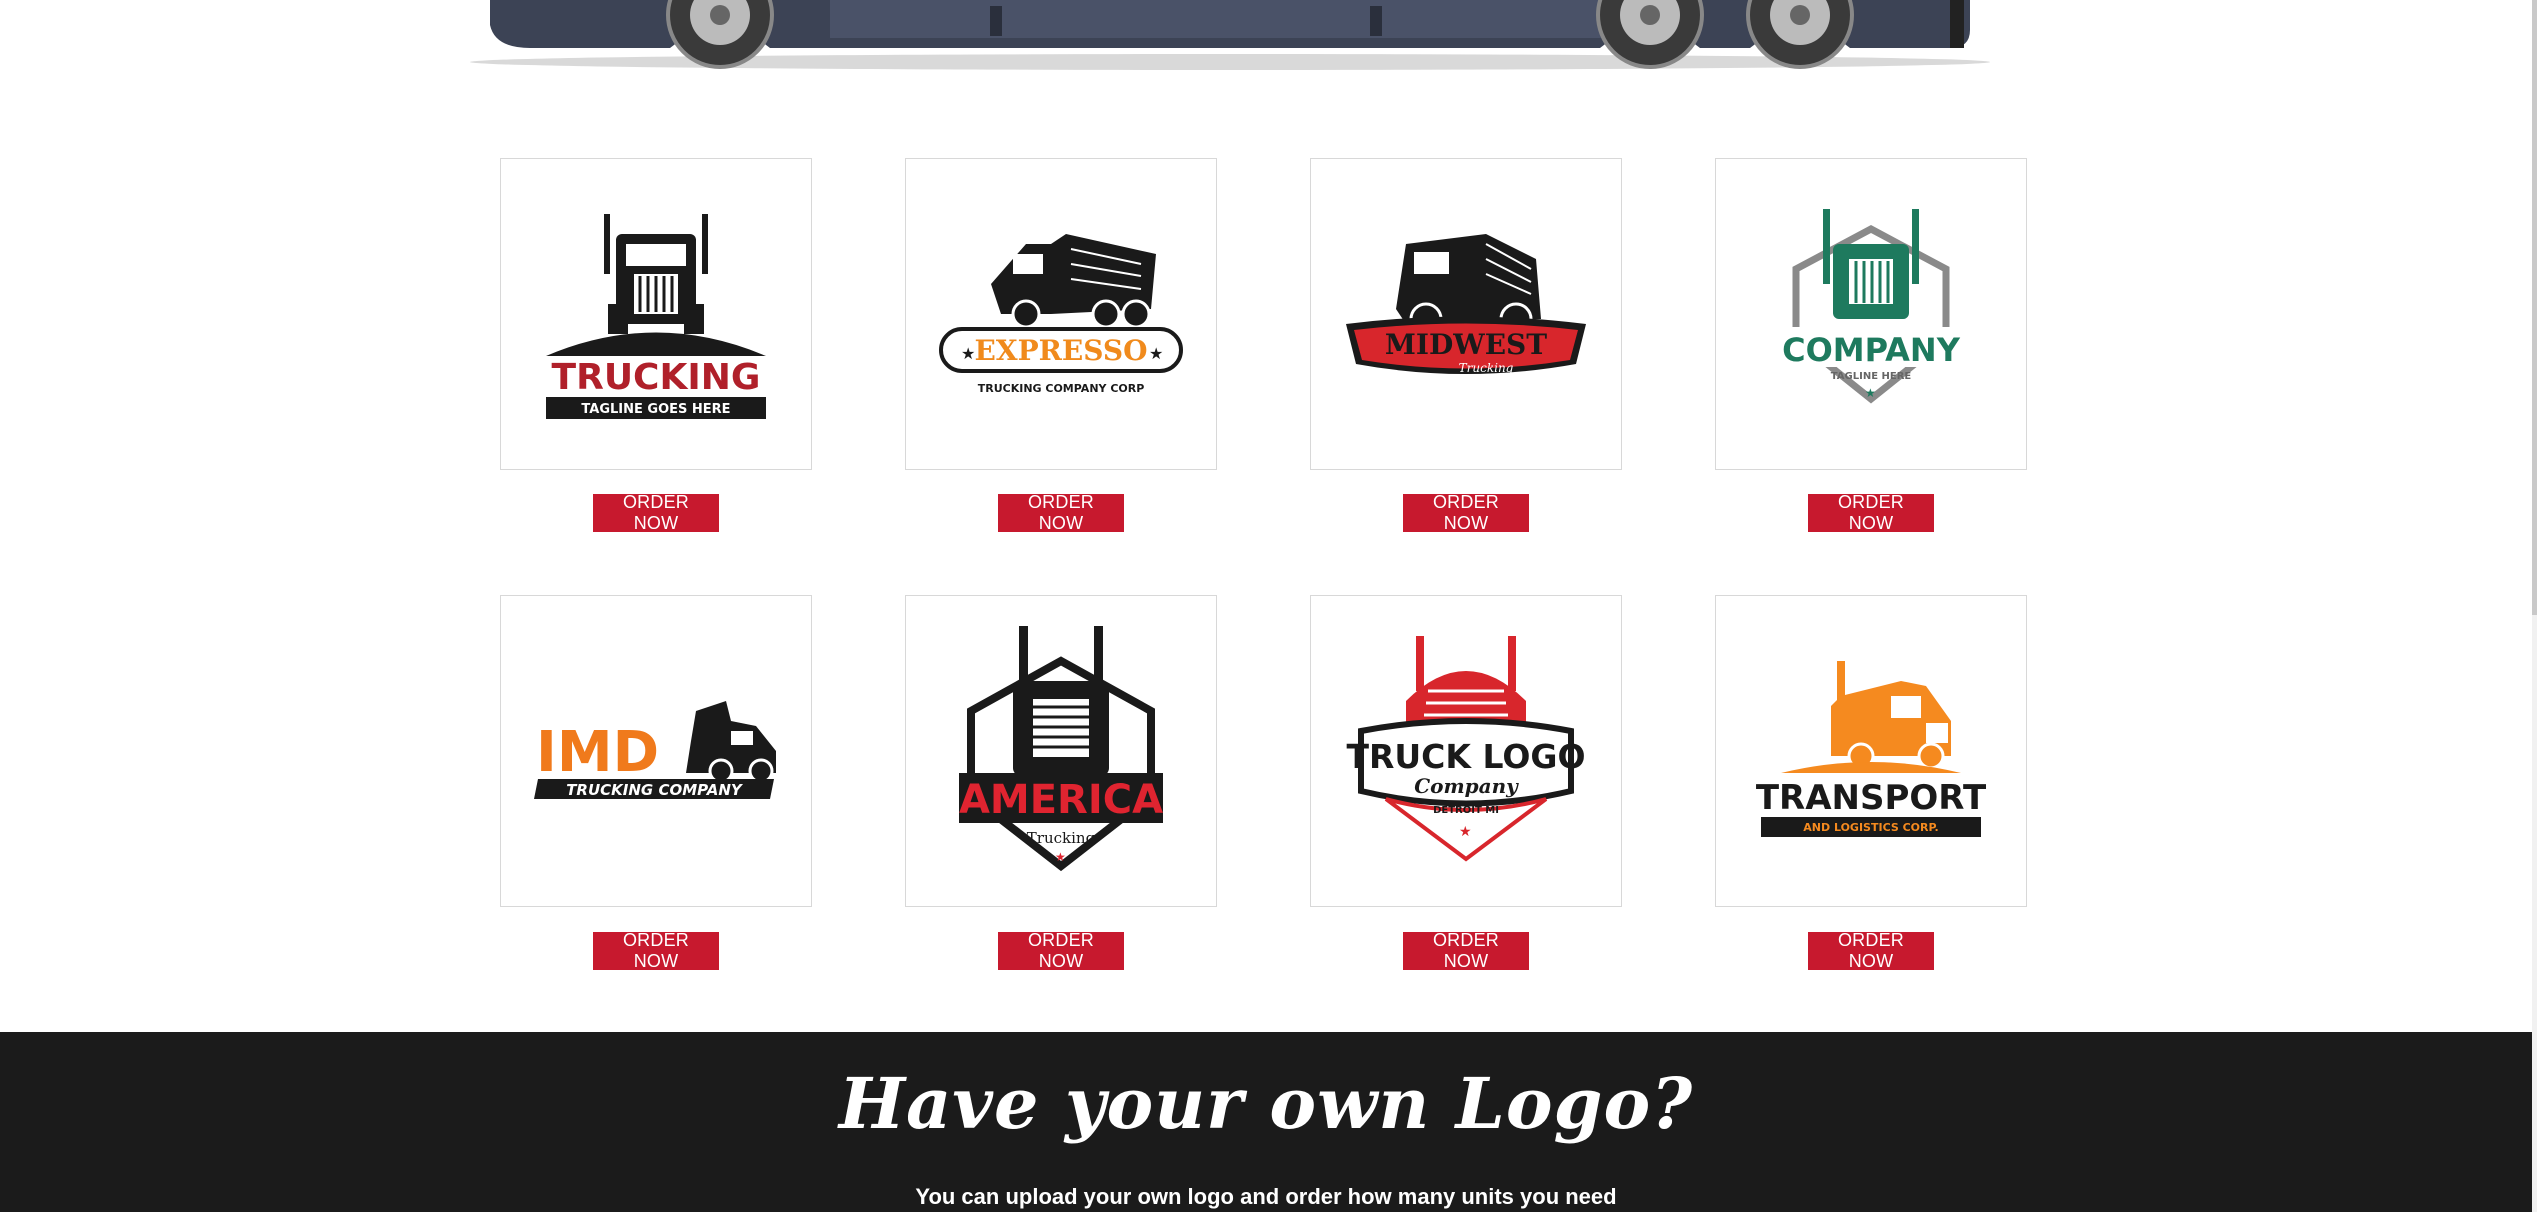 The image size is (2537, 1212). What do you see at coordinates (1871, 350) in the screenshot?
I see `logo-name: COMPANY` at bounding box center [1871, 350].